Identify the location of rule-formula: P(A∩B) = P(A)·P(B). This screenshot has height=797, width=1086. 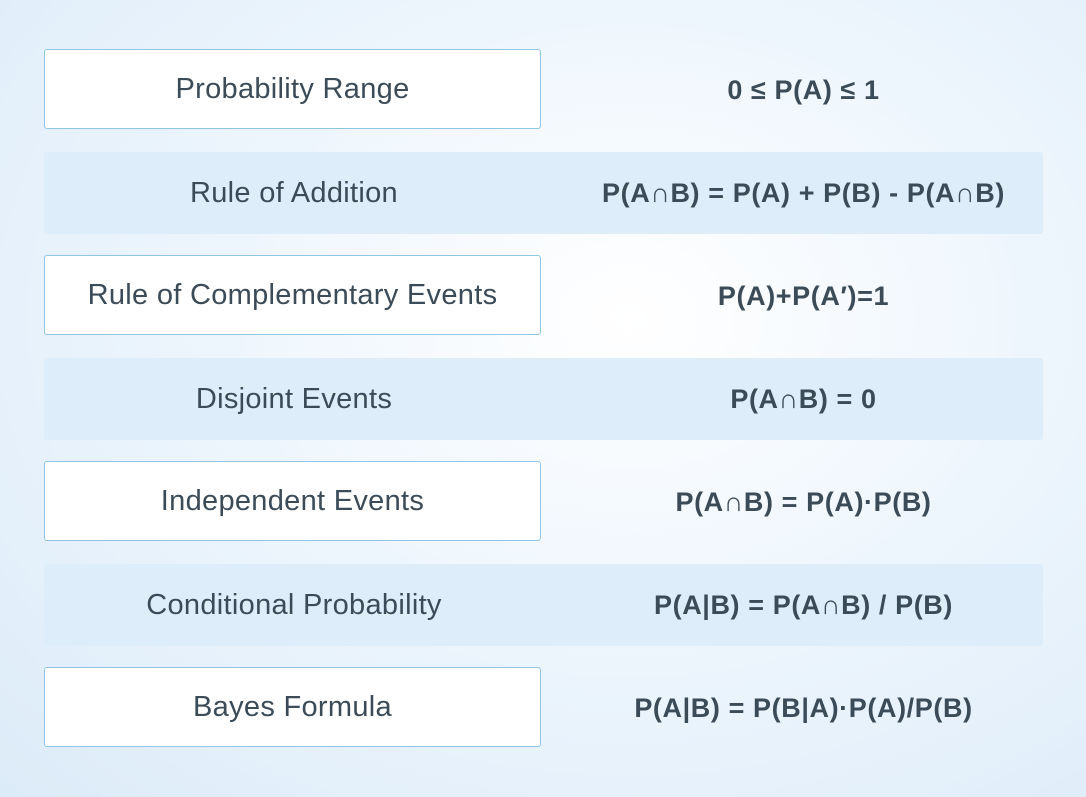
(803, 501).